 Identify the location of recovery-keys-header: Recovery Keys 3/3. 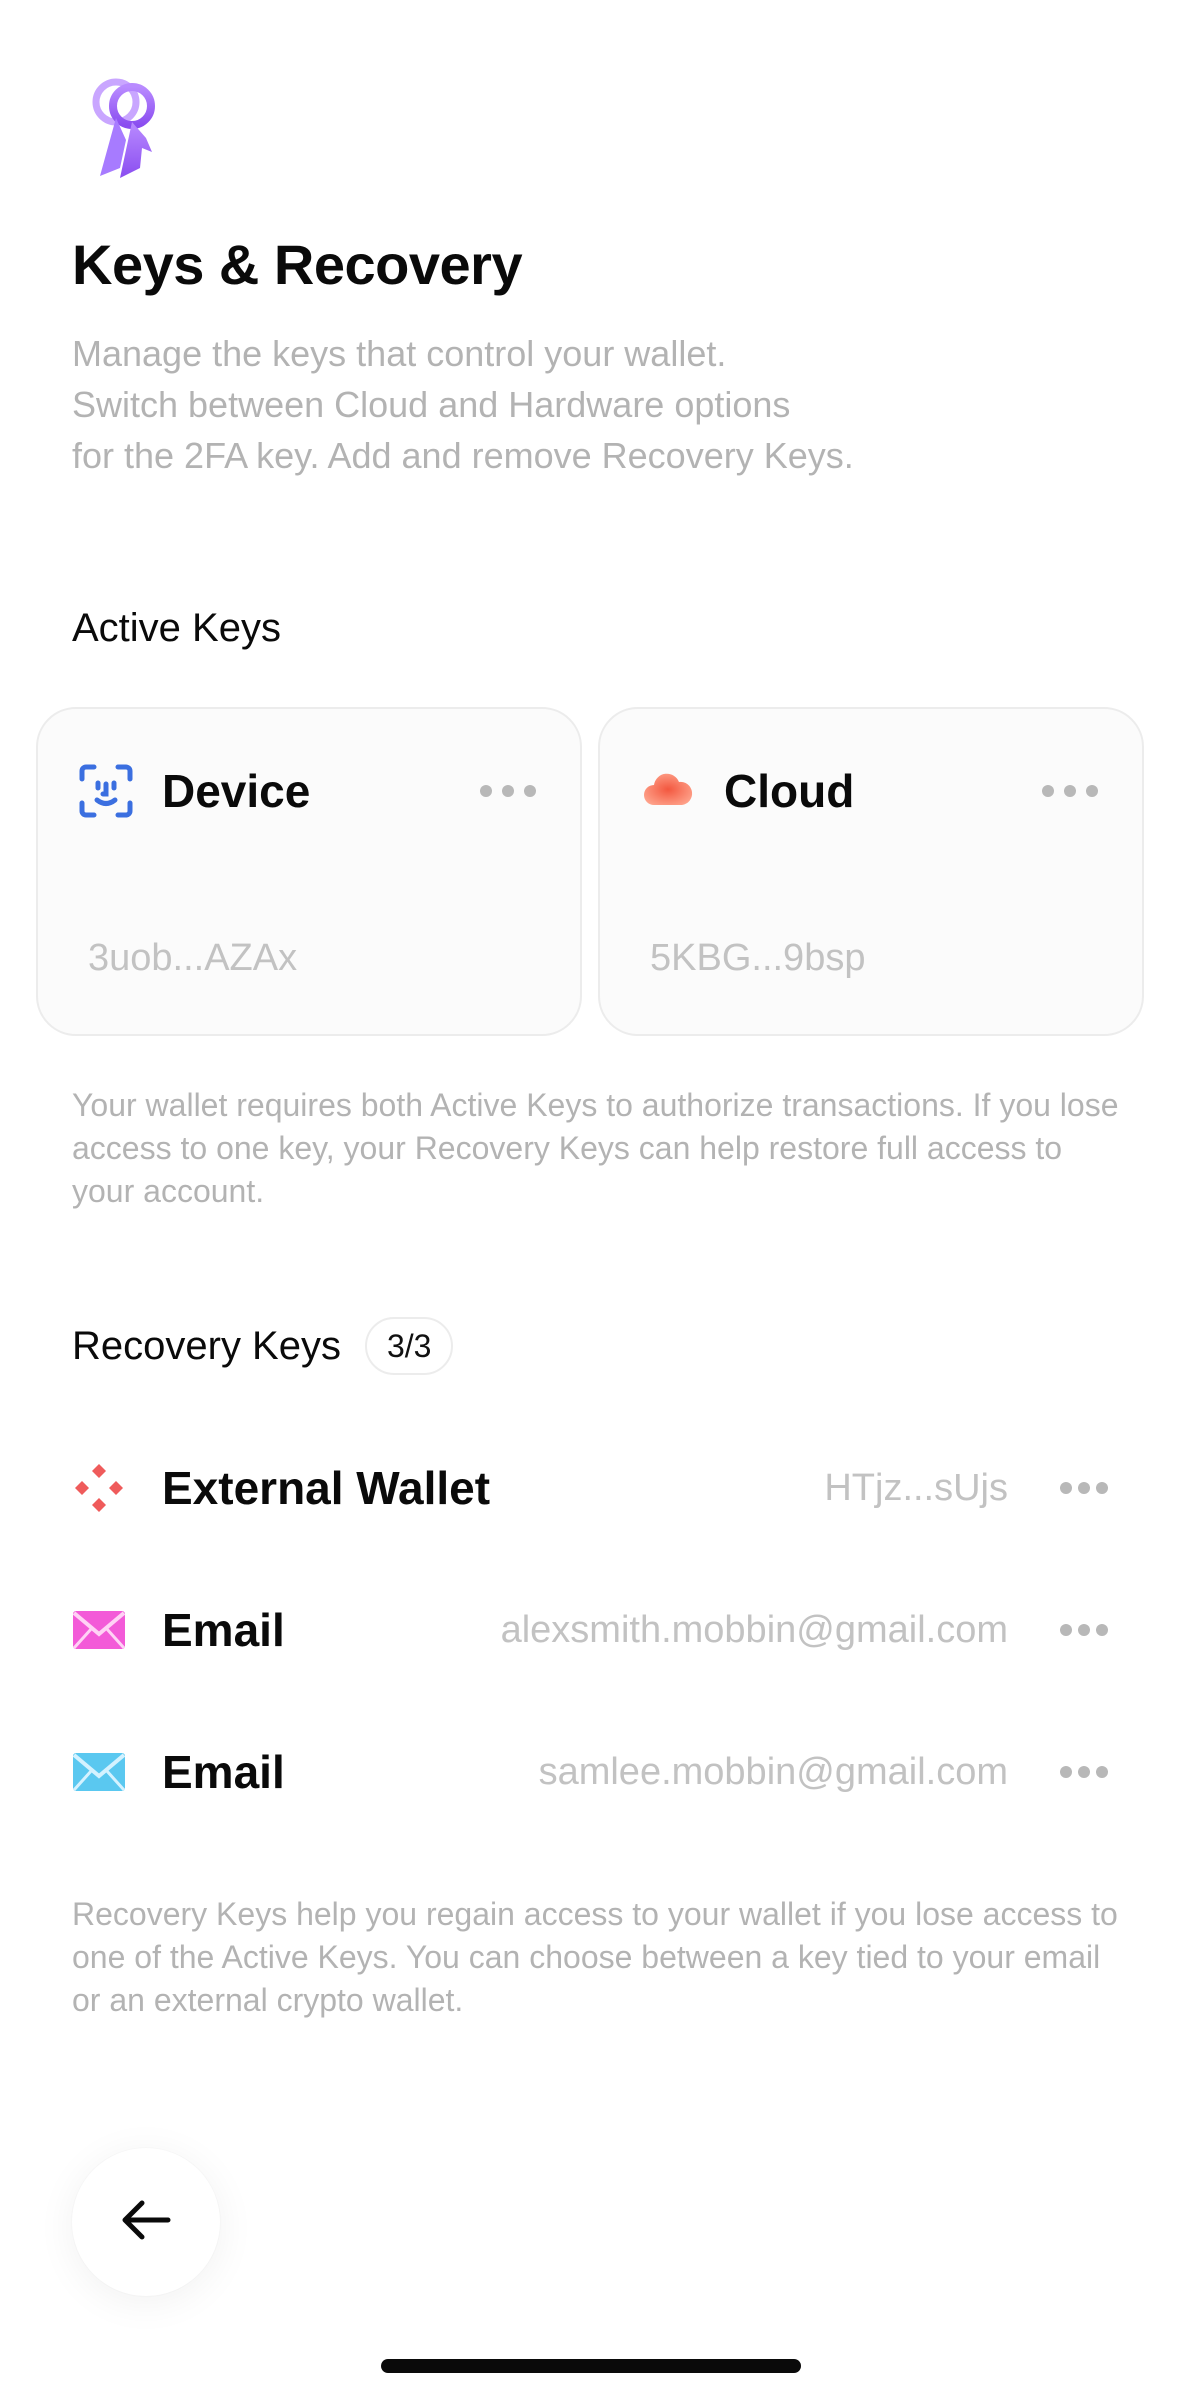
(263, 1346).